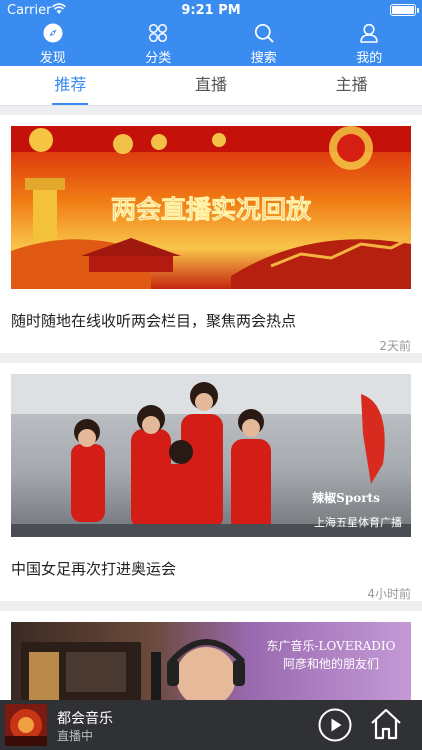 The height and width of the screenshot is (750, 422). What do you see at coordinates (94, 569) in the screenshot?
I see `feed-card-title: 中国女足再次打进奥运会` at bounding box center [94, 569].